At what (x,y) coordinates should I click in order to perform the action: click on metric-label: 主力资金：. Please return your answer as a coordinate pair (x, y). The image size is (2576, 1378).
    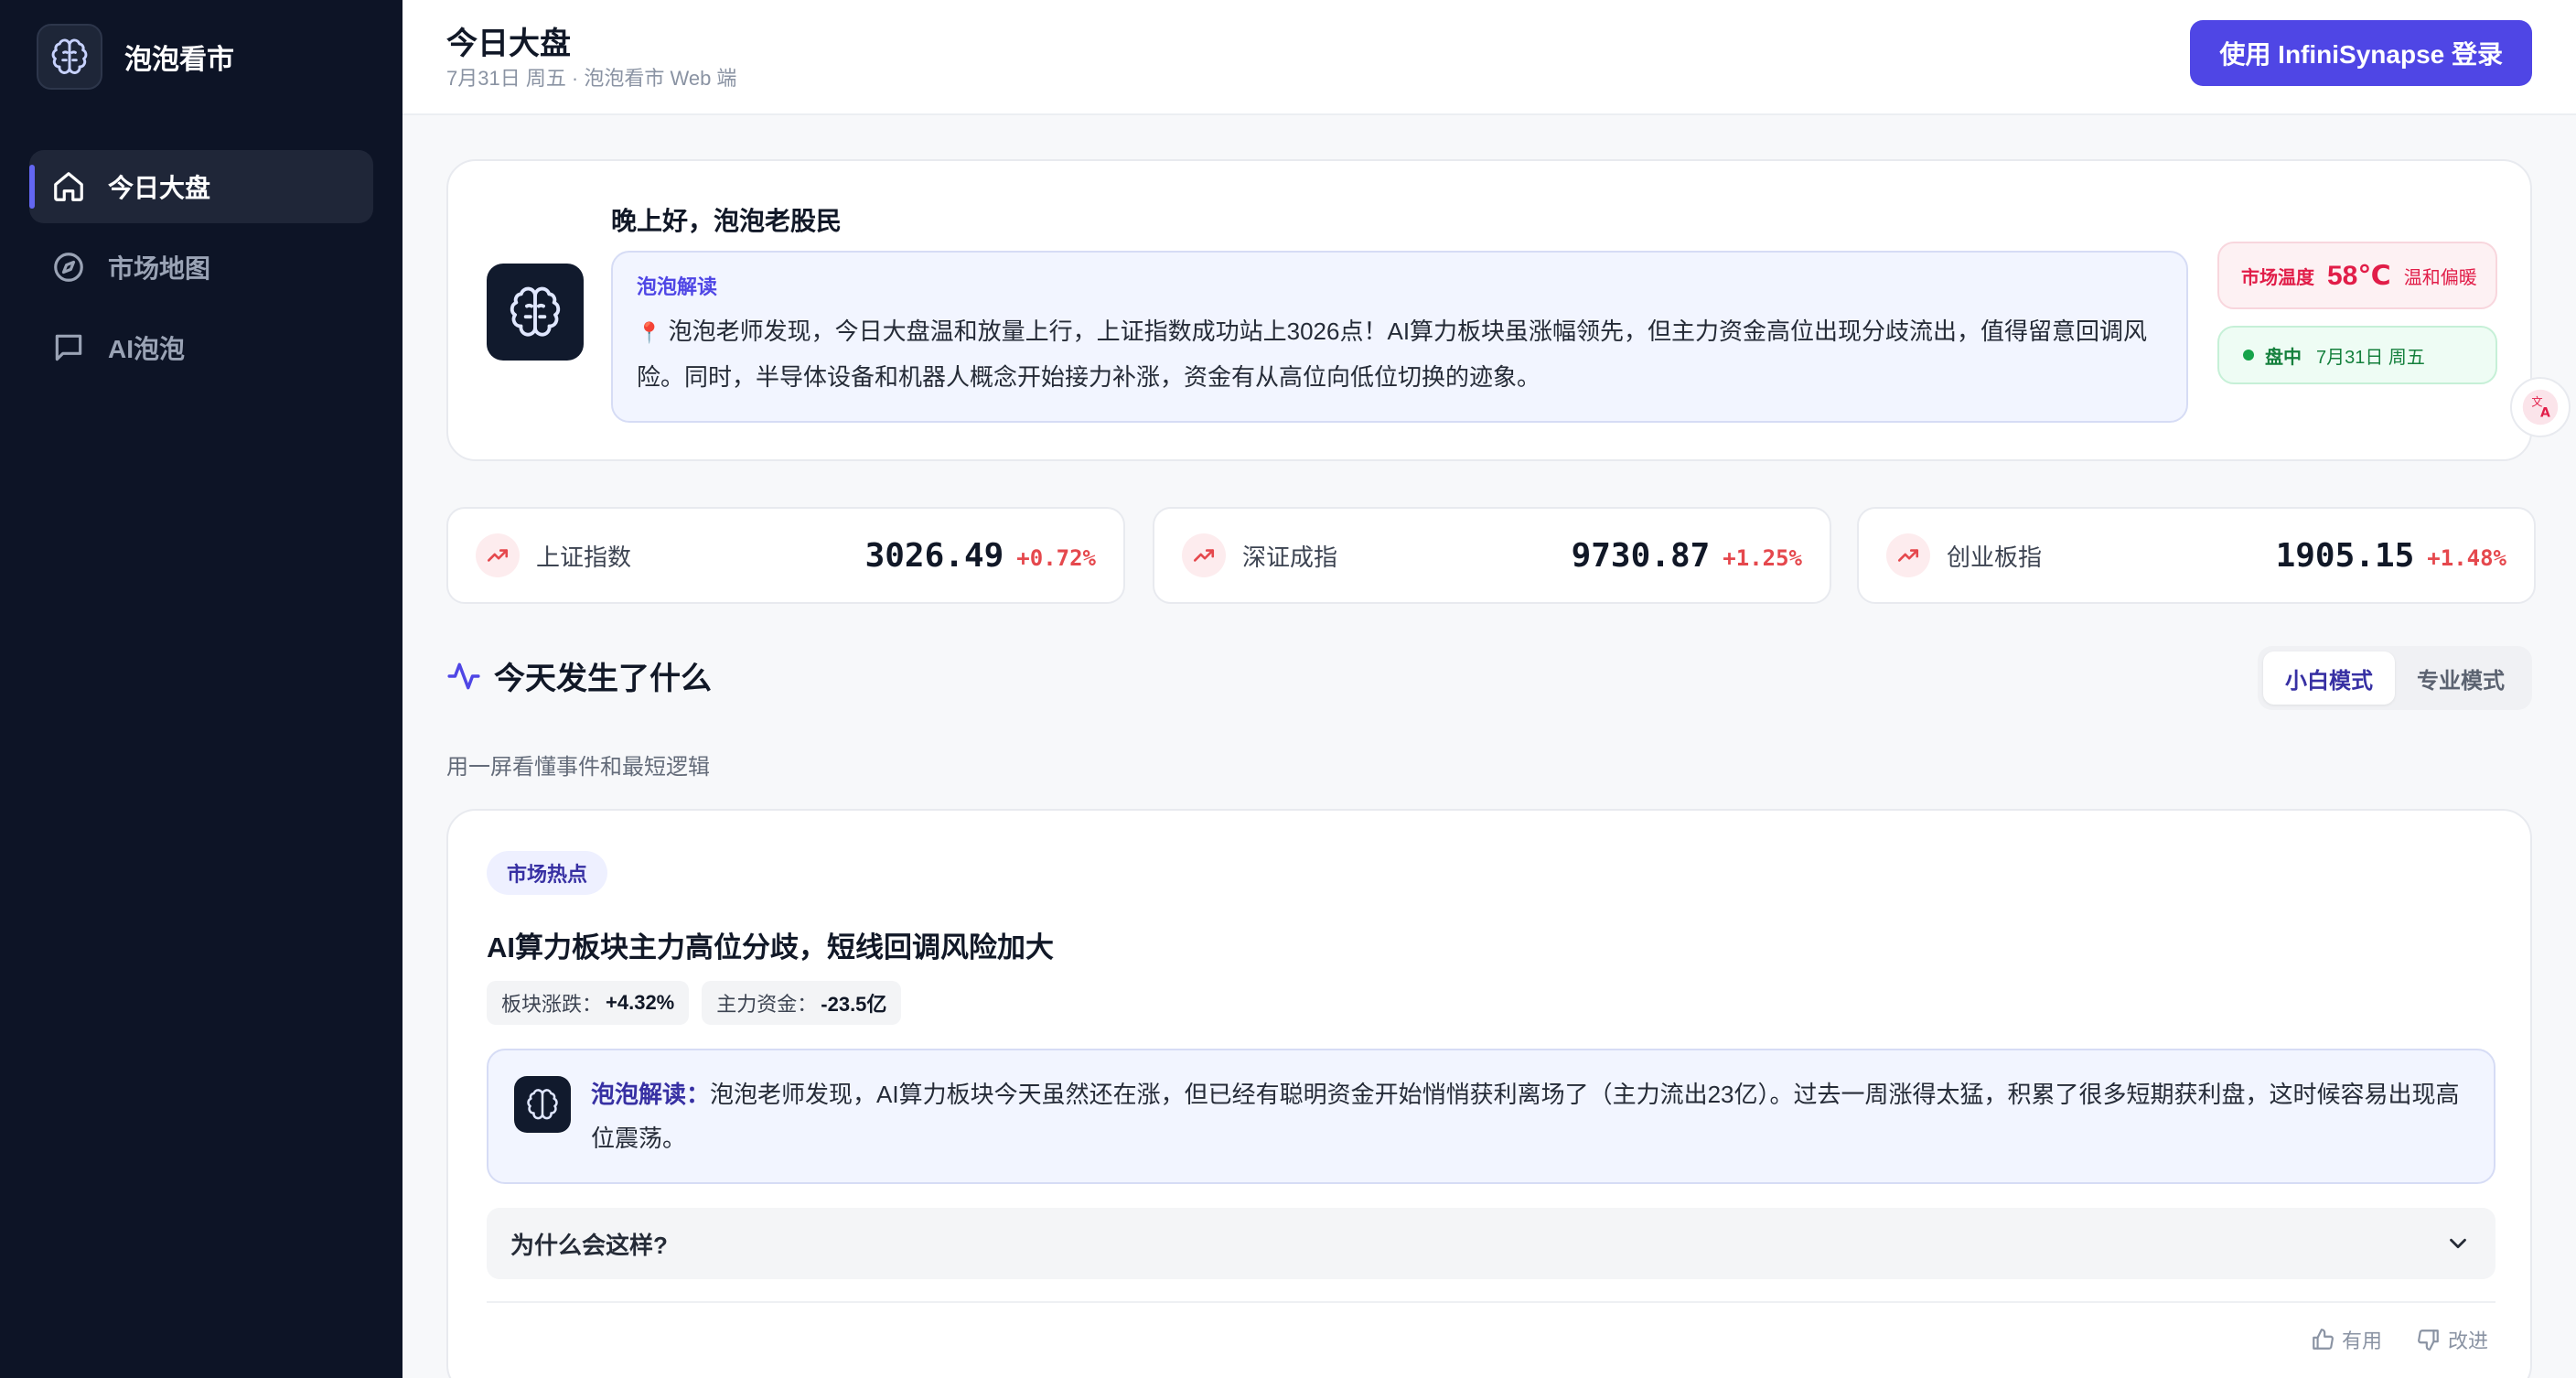
    Looking at the image, I should click on (767, 1004).